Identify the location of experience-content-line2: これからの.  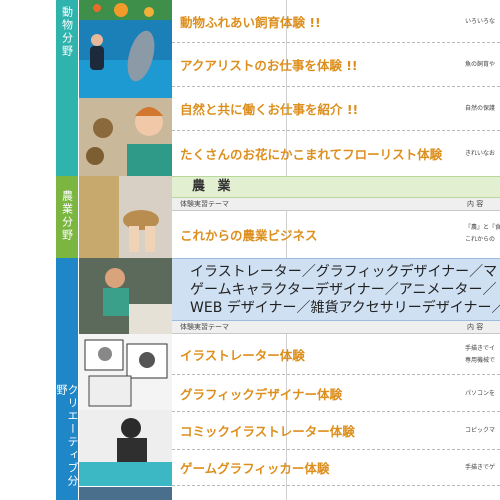
(480, 239).